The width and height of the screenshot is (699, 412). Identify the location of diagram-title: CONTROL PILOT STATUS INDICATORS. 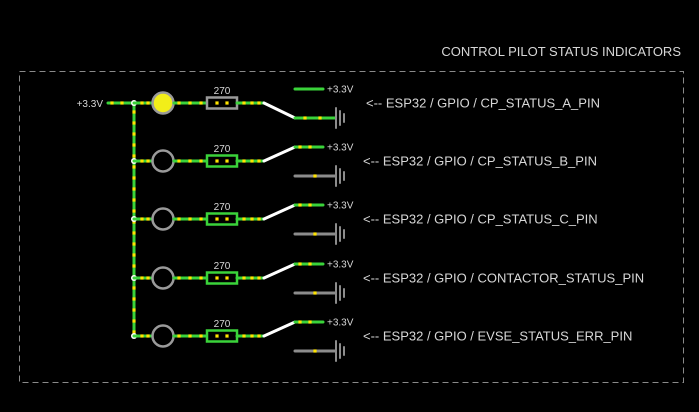
(561, 51).